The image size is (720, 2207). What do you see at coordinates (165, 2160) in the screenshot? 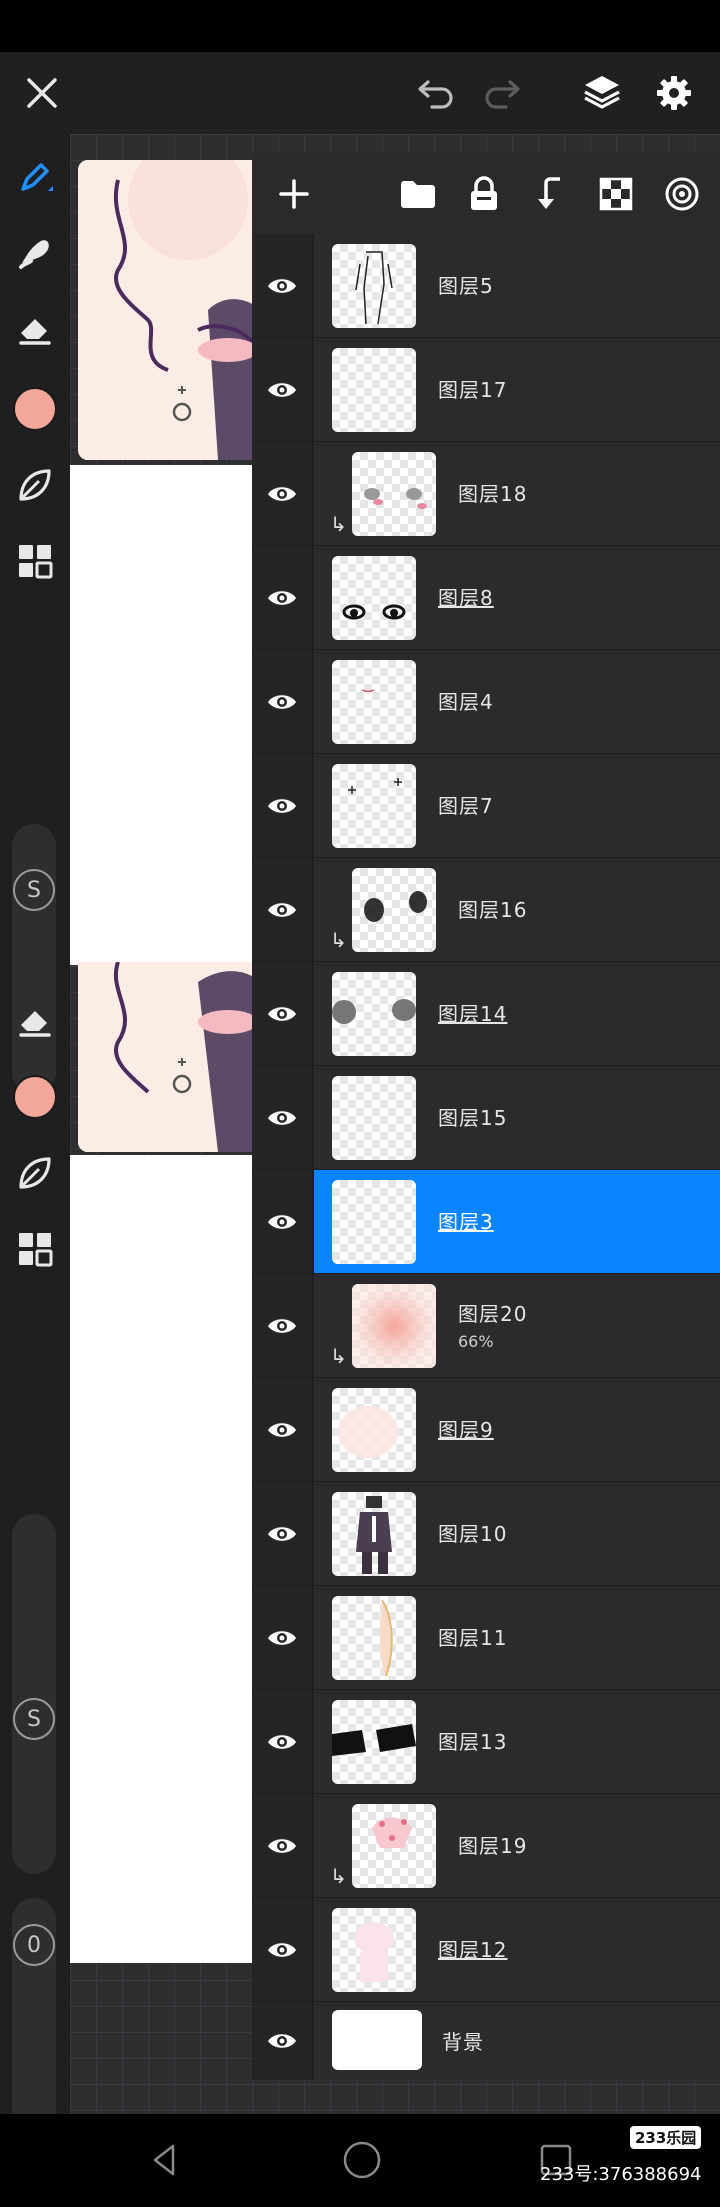
I see `back-icon` at bounding box center [165, 2160].